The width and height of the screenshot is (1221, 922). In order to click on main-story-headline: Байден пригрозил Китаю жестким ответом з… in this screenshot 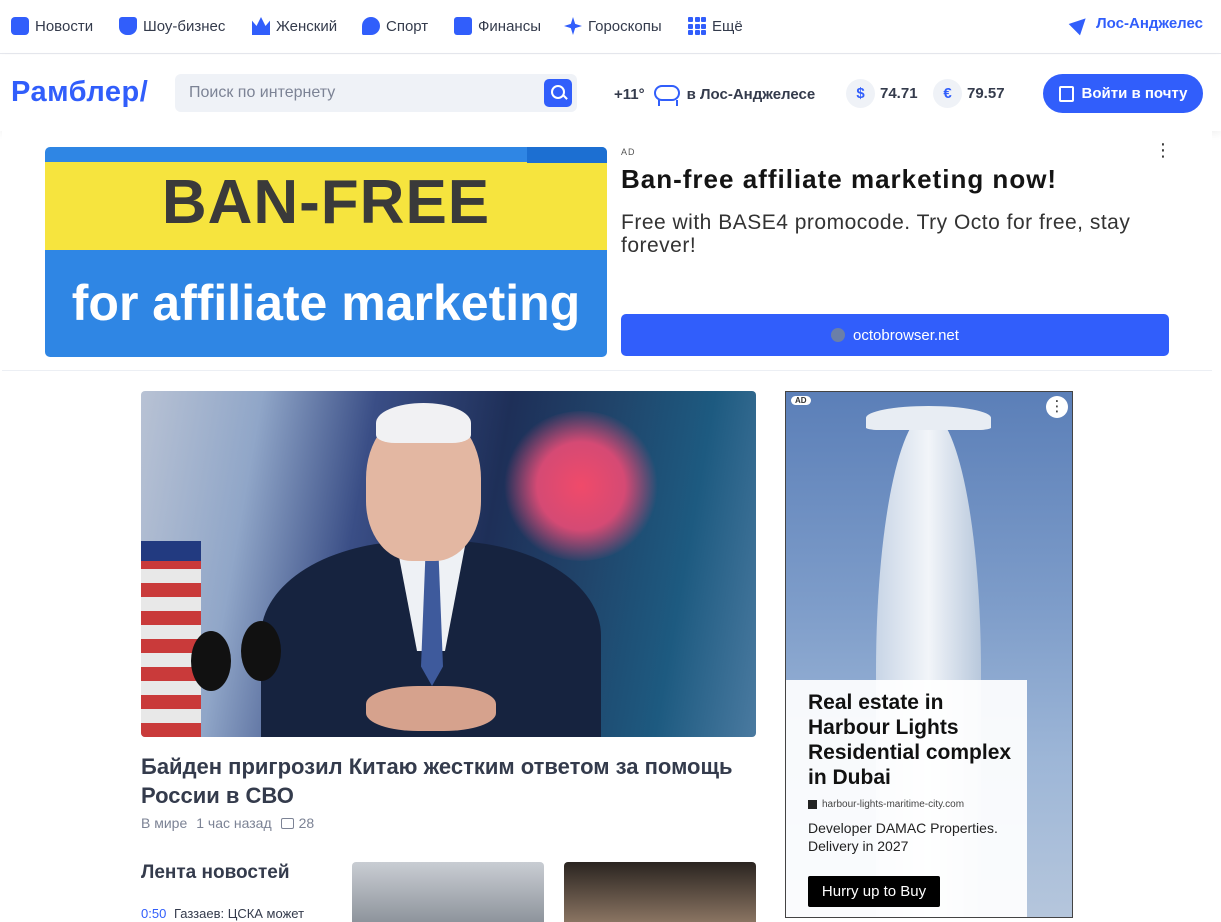, I will do `click(441, 781)`.